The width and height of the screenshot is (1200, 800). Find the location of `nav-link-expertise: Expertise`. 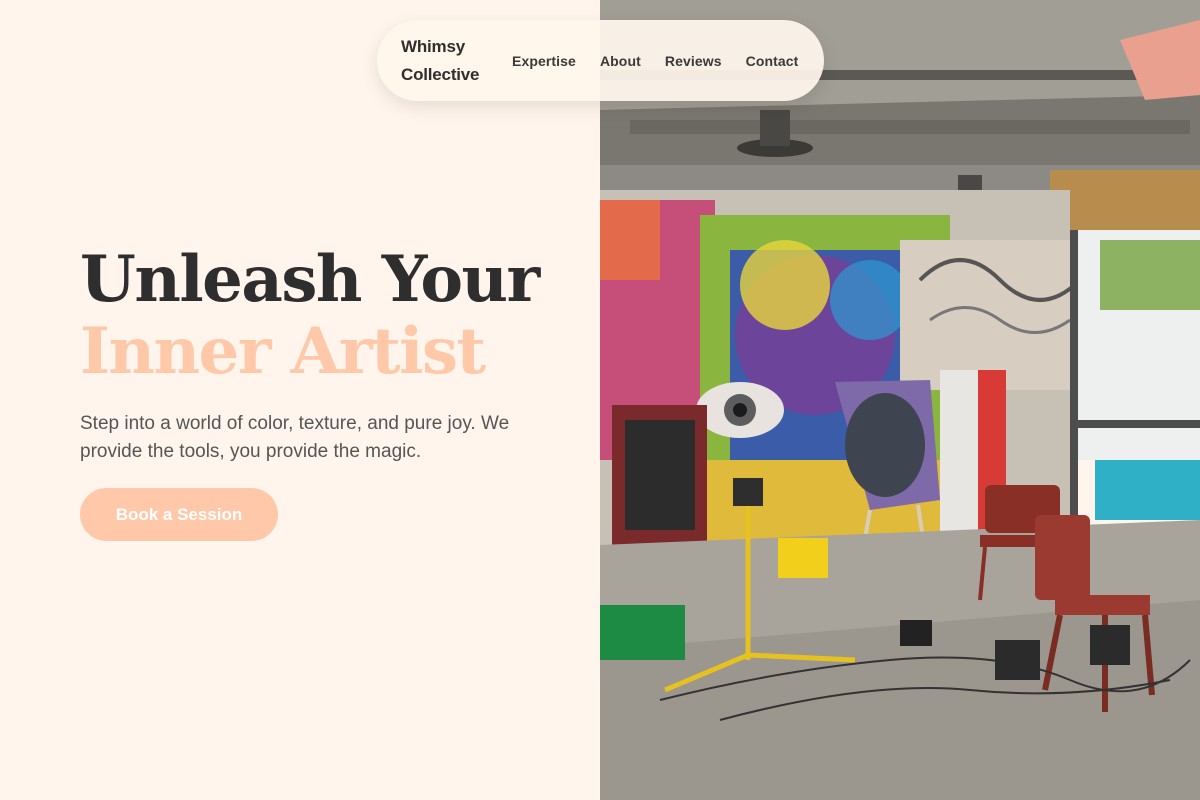

nav-link-expertise: Expertise is located at coordinates (544, 61).